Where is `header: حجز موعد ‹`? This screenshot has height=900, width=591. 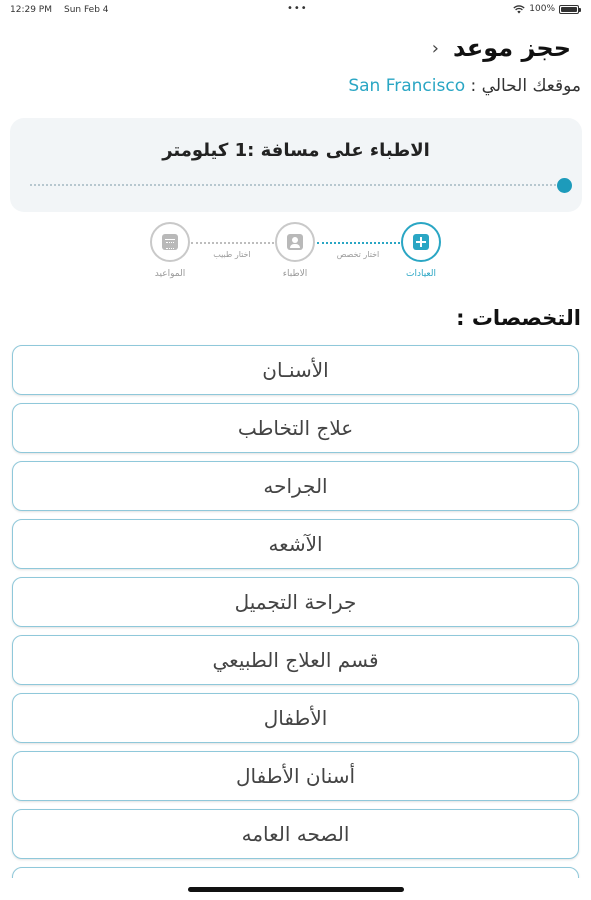
header: حجز موعد ‹ is located at coordinates (501, 48).